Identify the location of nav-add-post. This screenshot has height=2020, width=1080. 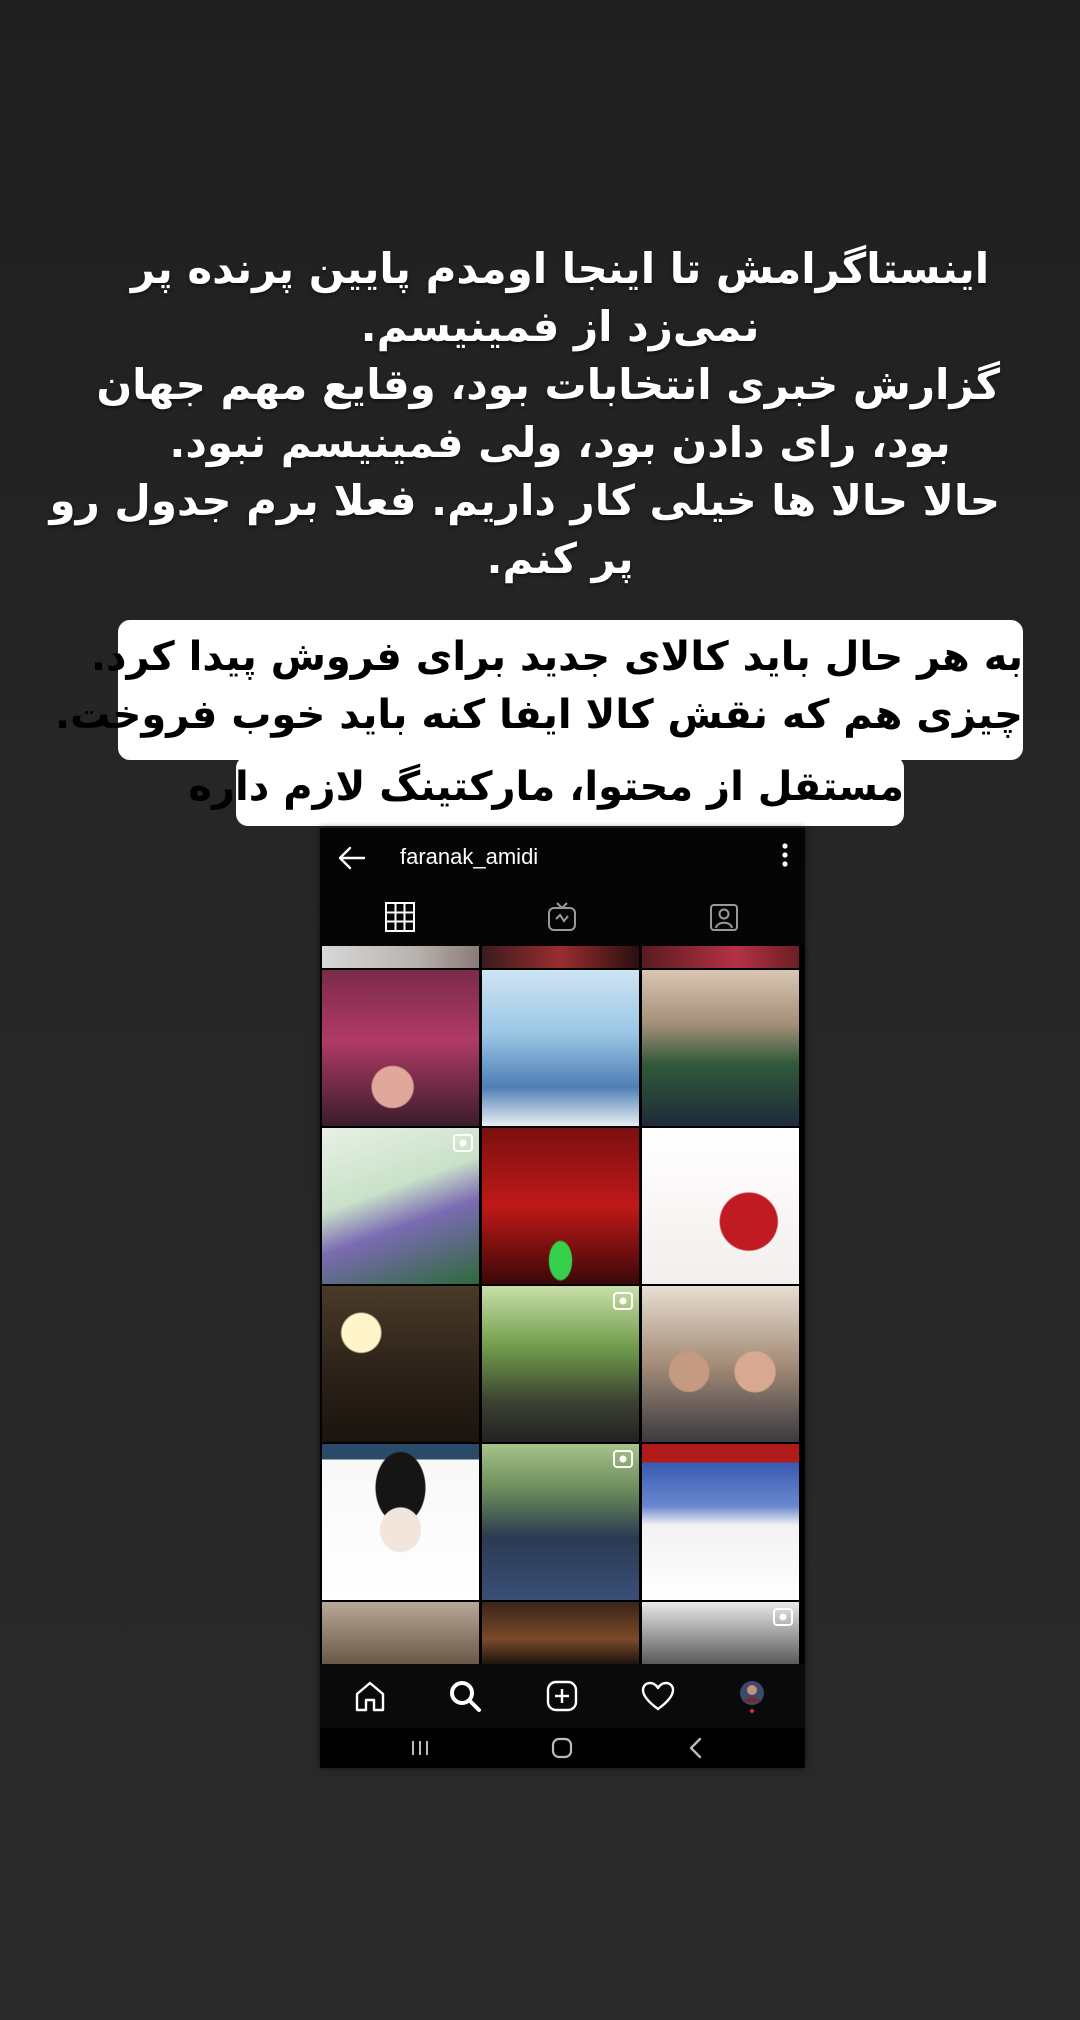
(562, 1696).